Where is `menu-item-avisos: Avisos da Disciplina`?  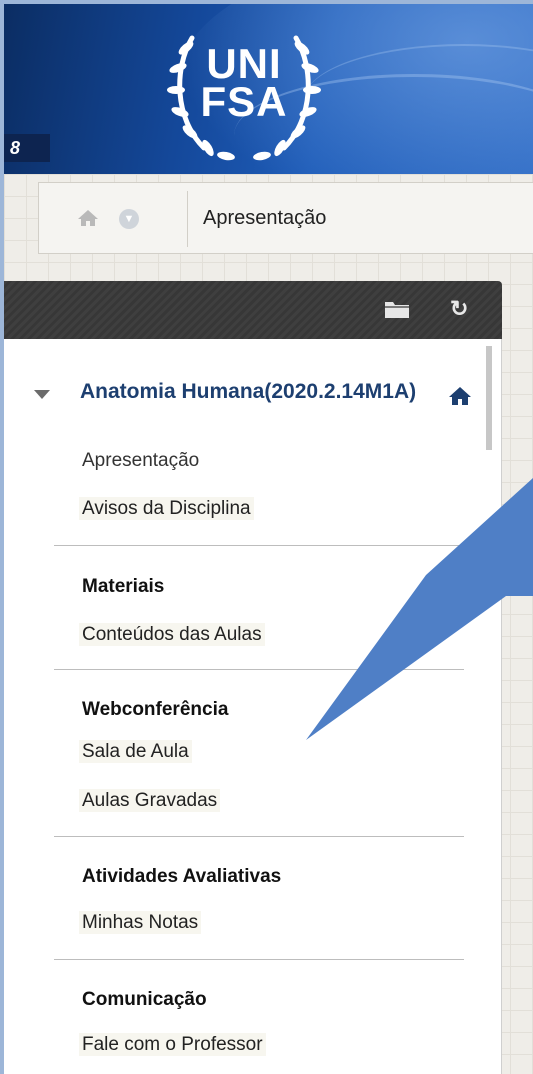
menu-item-avisos: Avisos da Disciplina is located at coordinates (166, 508).